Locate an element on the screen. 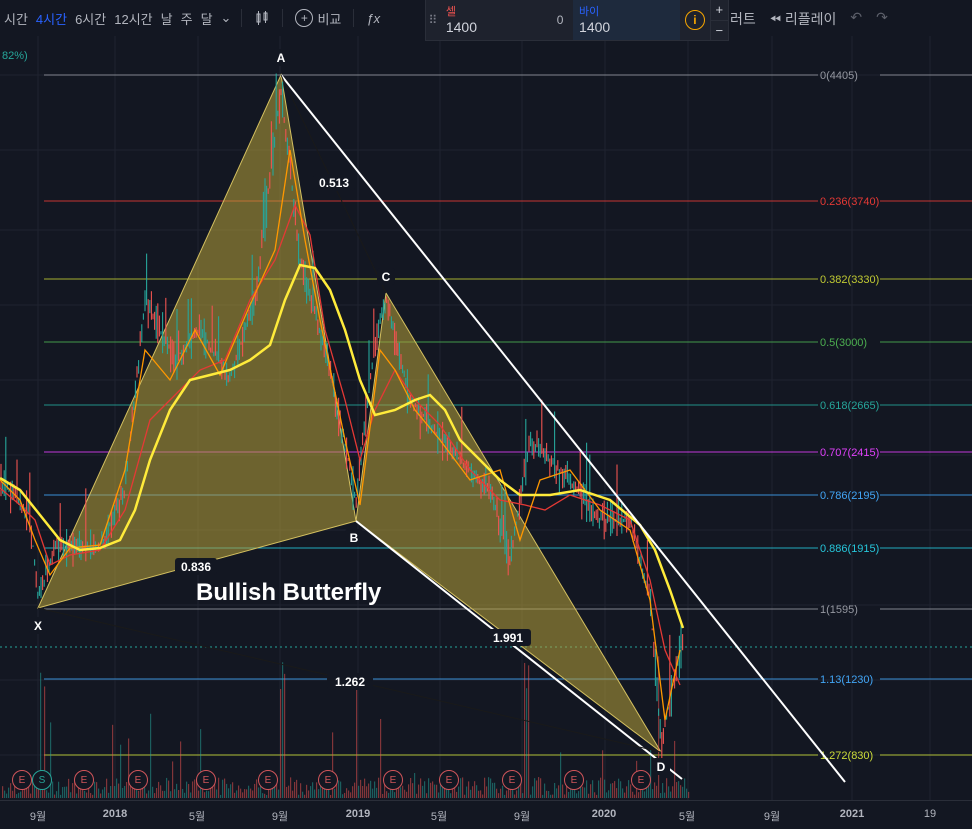 This screenshot has width=972, height=829. ratio-label-xad: 1.262 is located at coordinates (350, 682).